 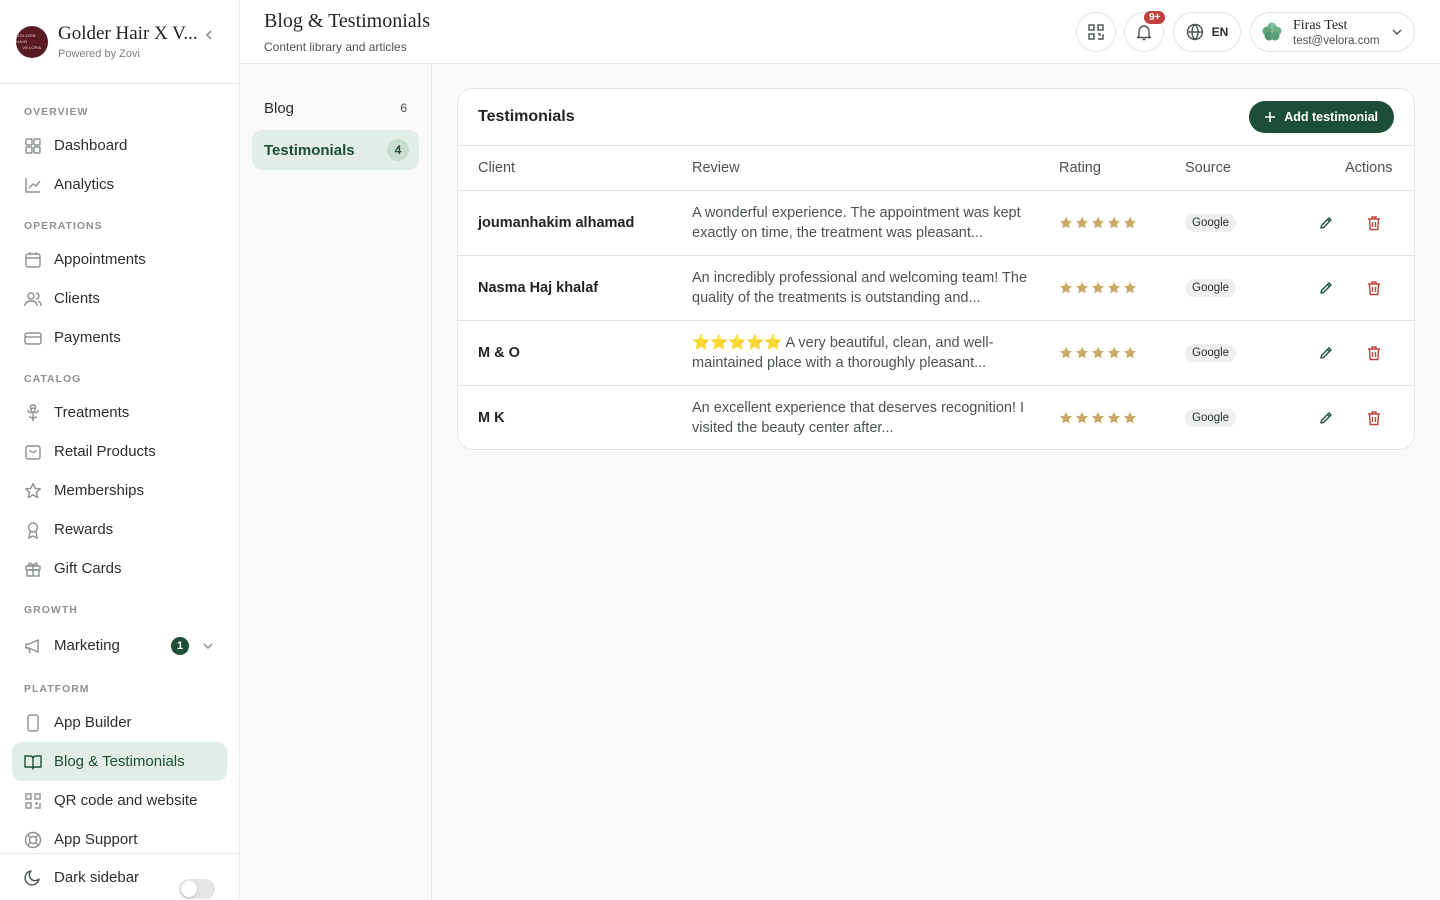 I want to click on client-name: M K, so click(x=491, y=418).